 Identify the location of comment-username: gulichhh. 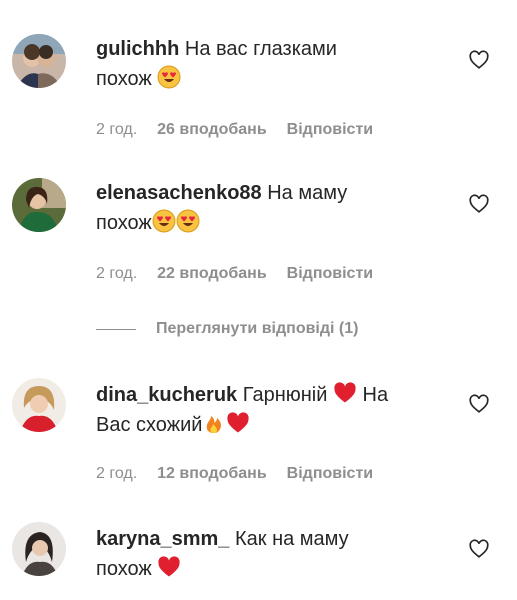
(137, 49).